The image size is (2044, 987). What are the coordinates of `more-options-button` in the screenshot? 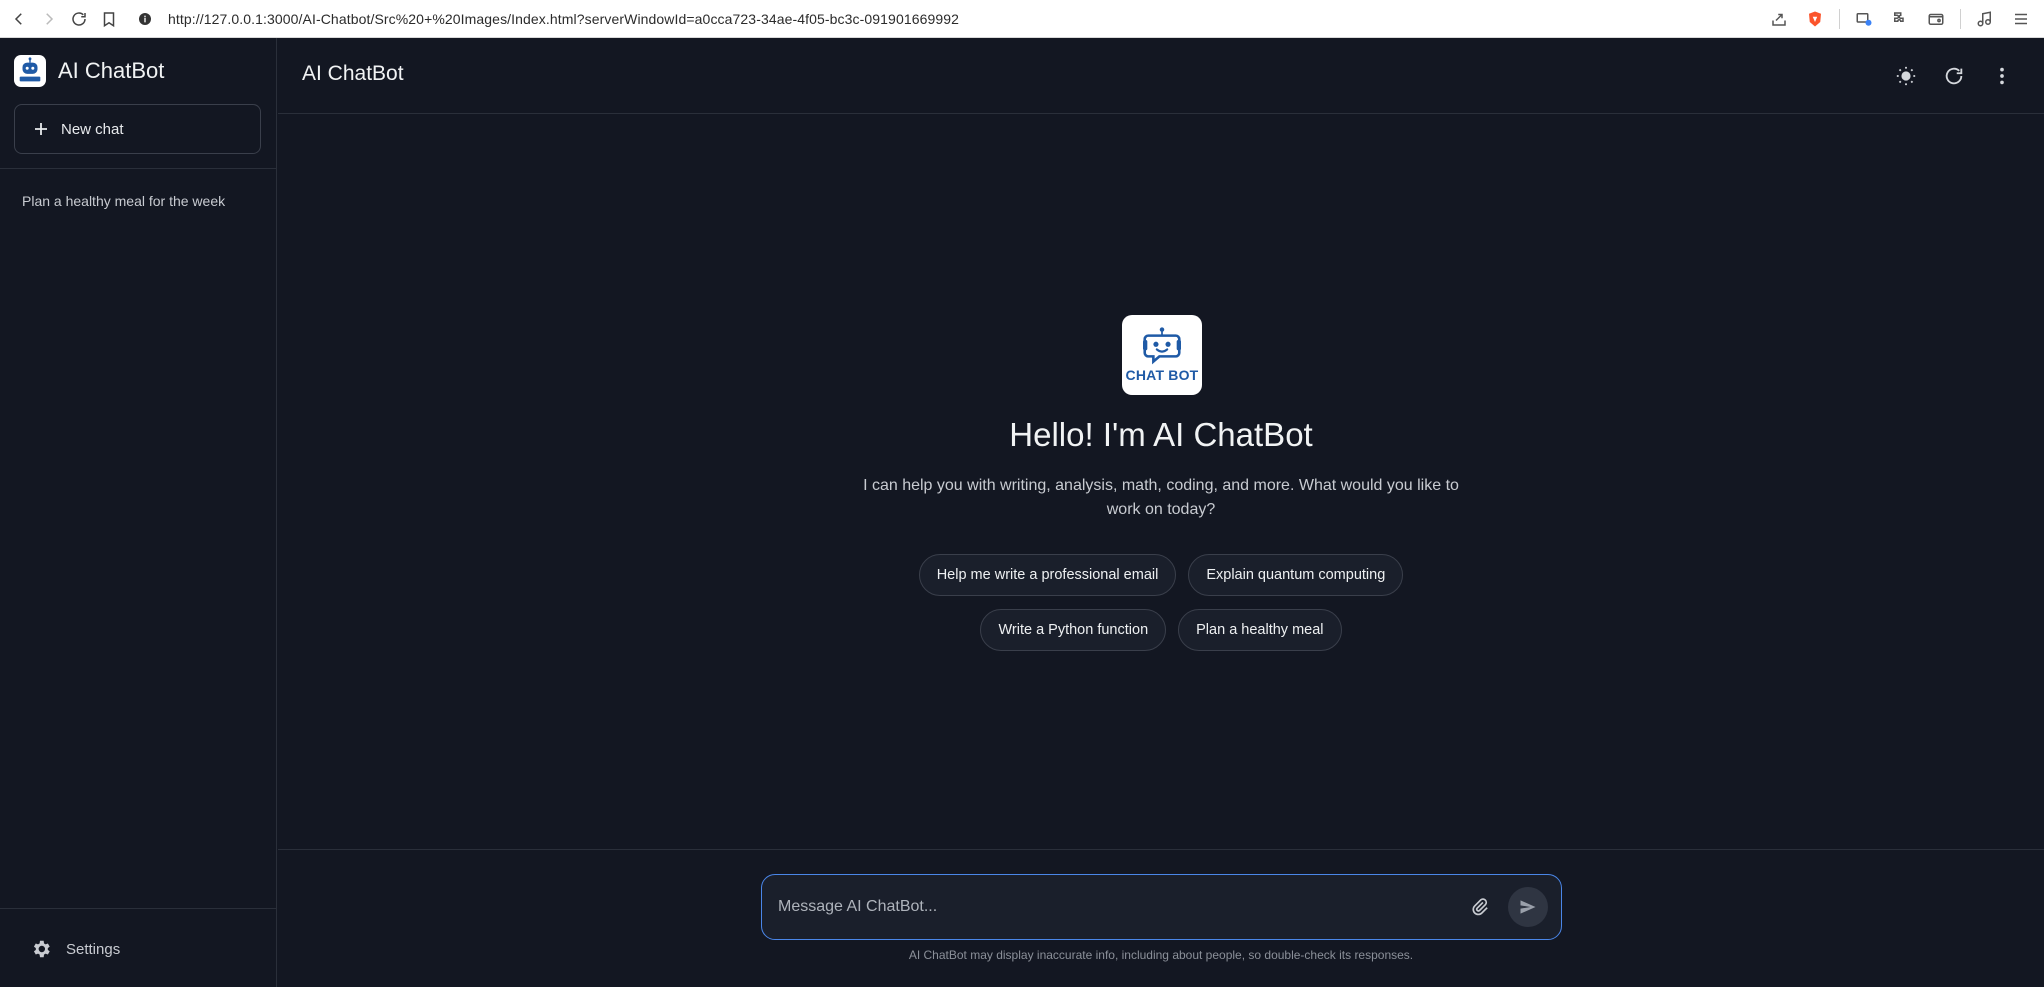 It's located at (2002, 76).